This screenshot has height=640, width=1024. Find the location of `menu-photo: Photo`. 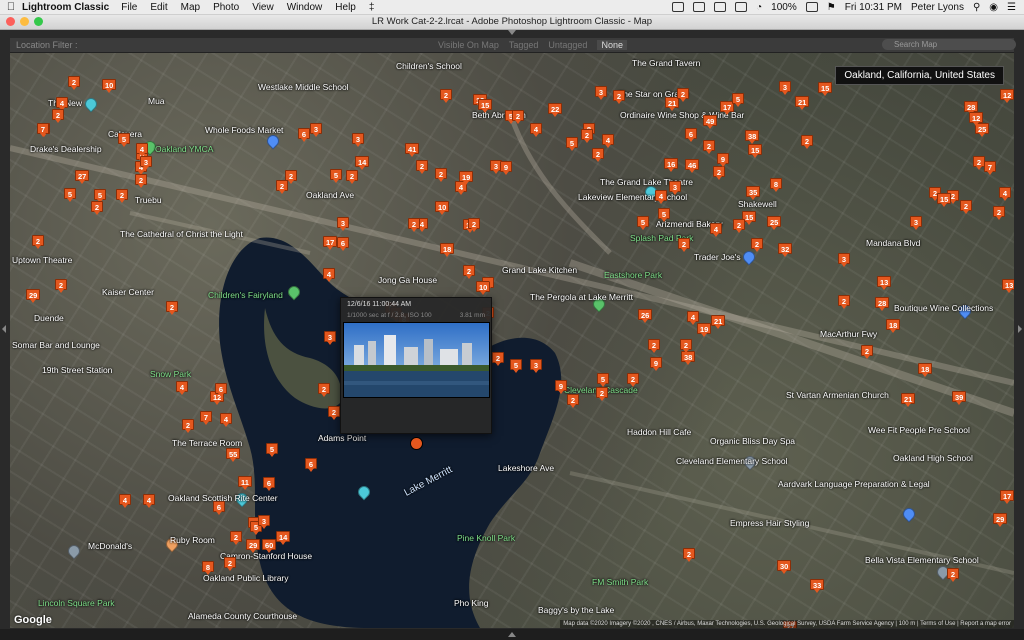

menu-photo: Photo is located at coordinates (226, 7).